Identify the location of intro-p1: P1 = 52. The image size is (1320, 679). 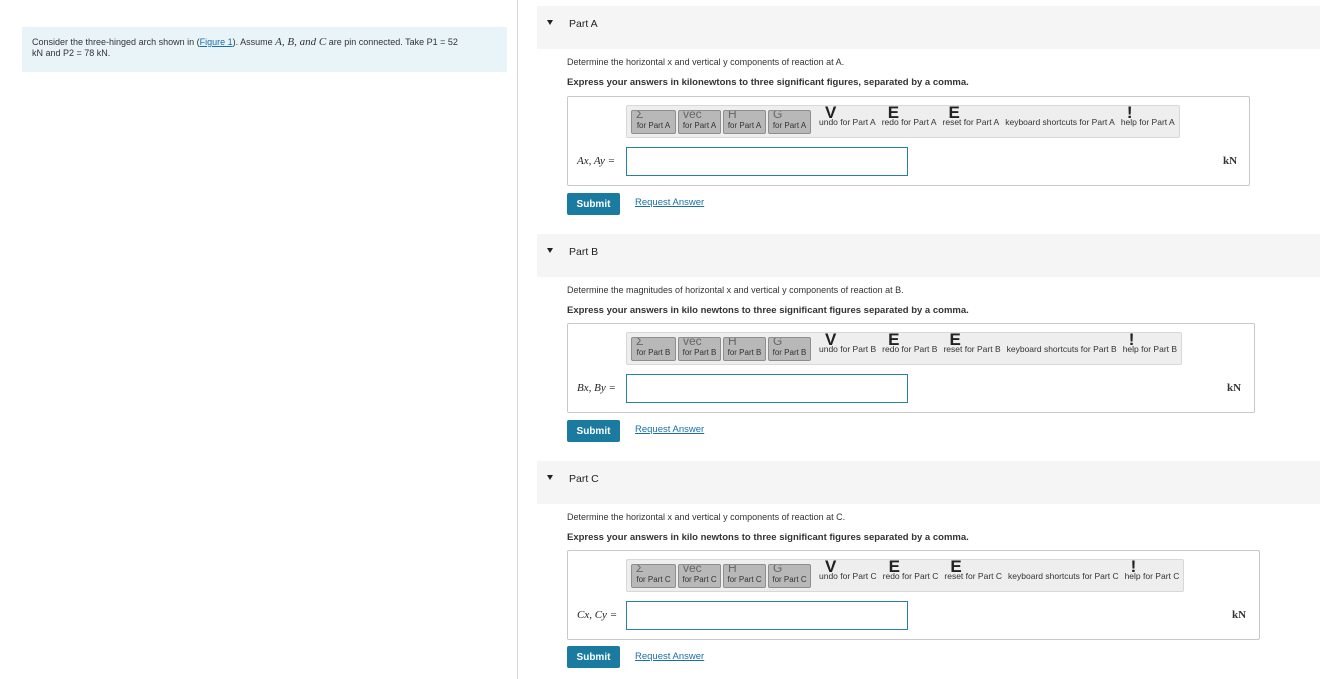
(442, 42).